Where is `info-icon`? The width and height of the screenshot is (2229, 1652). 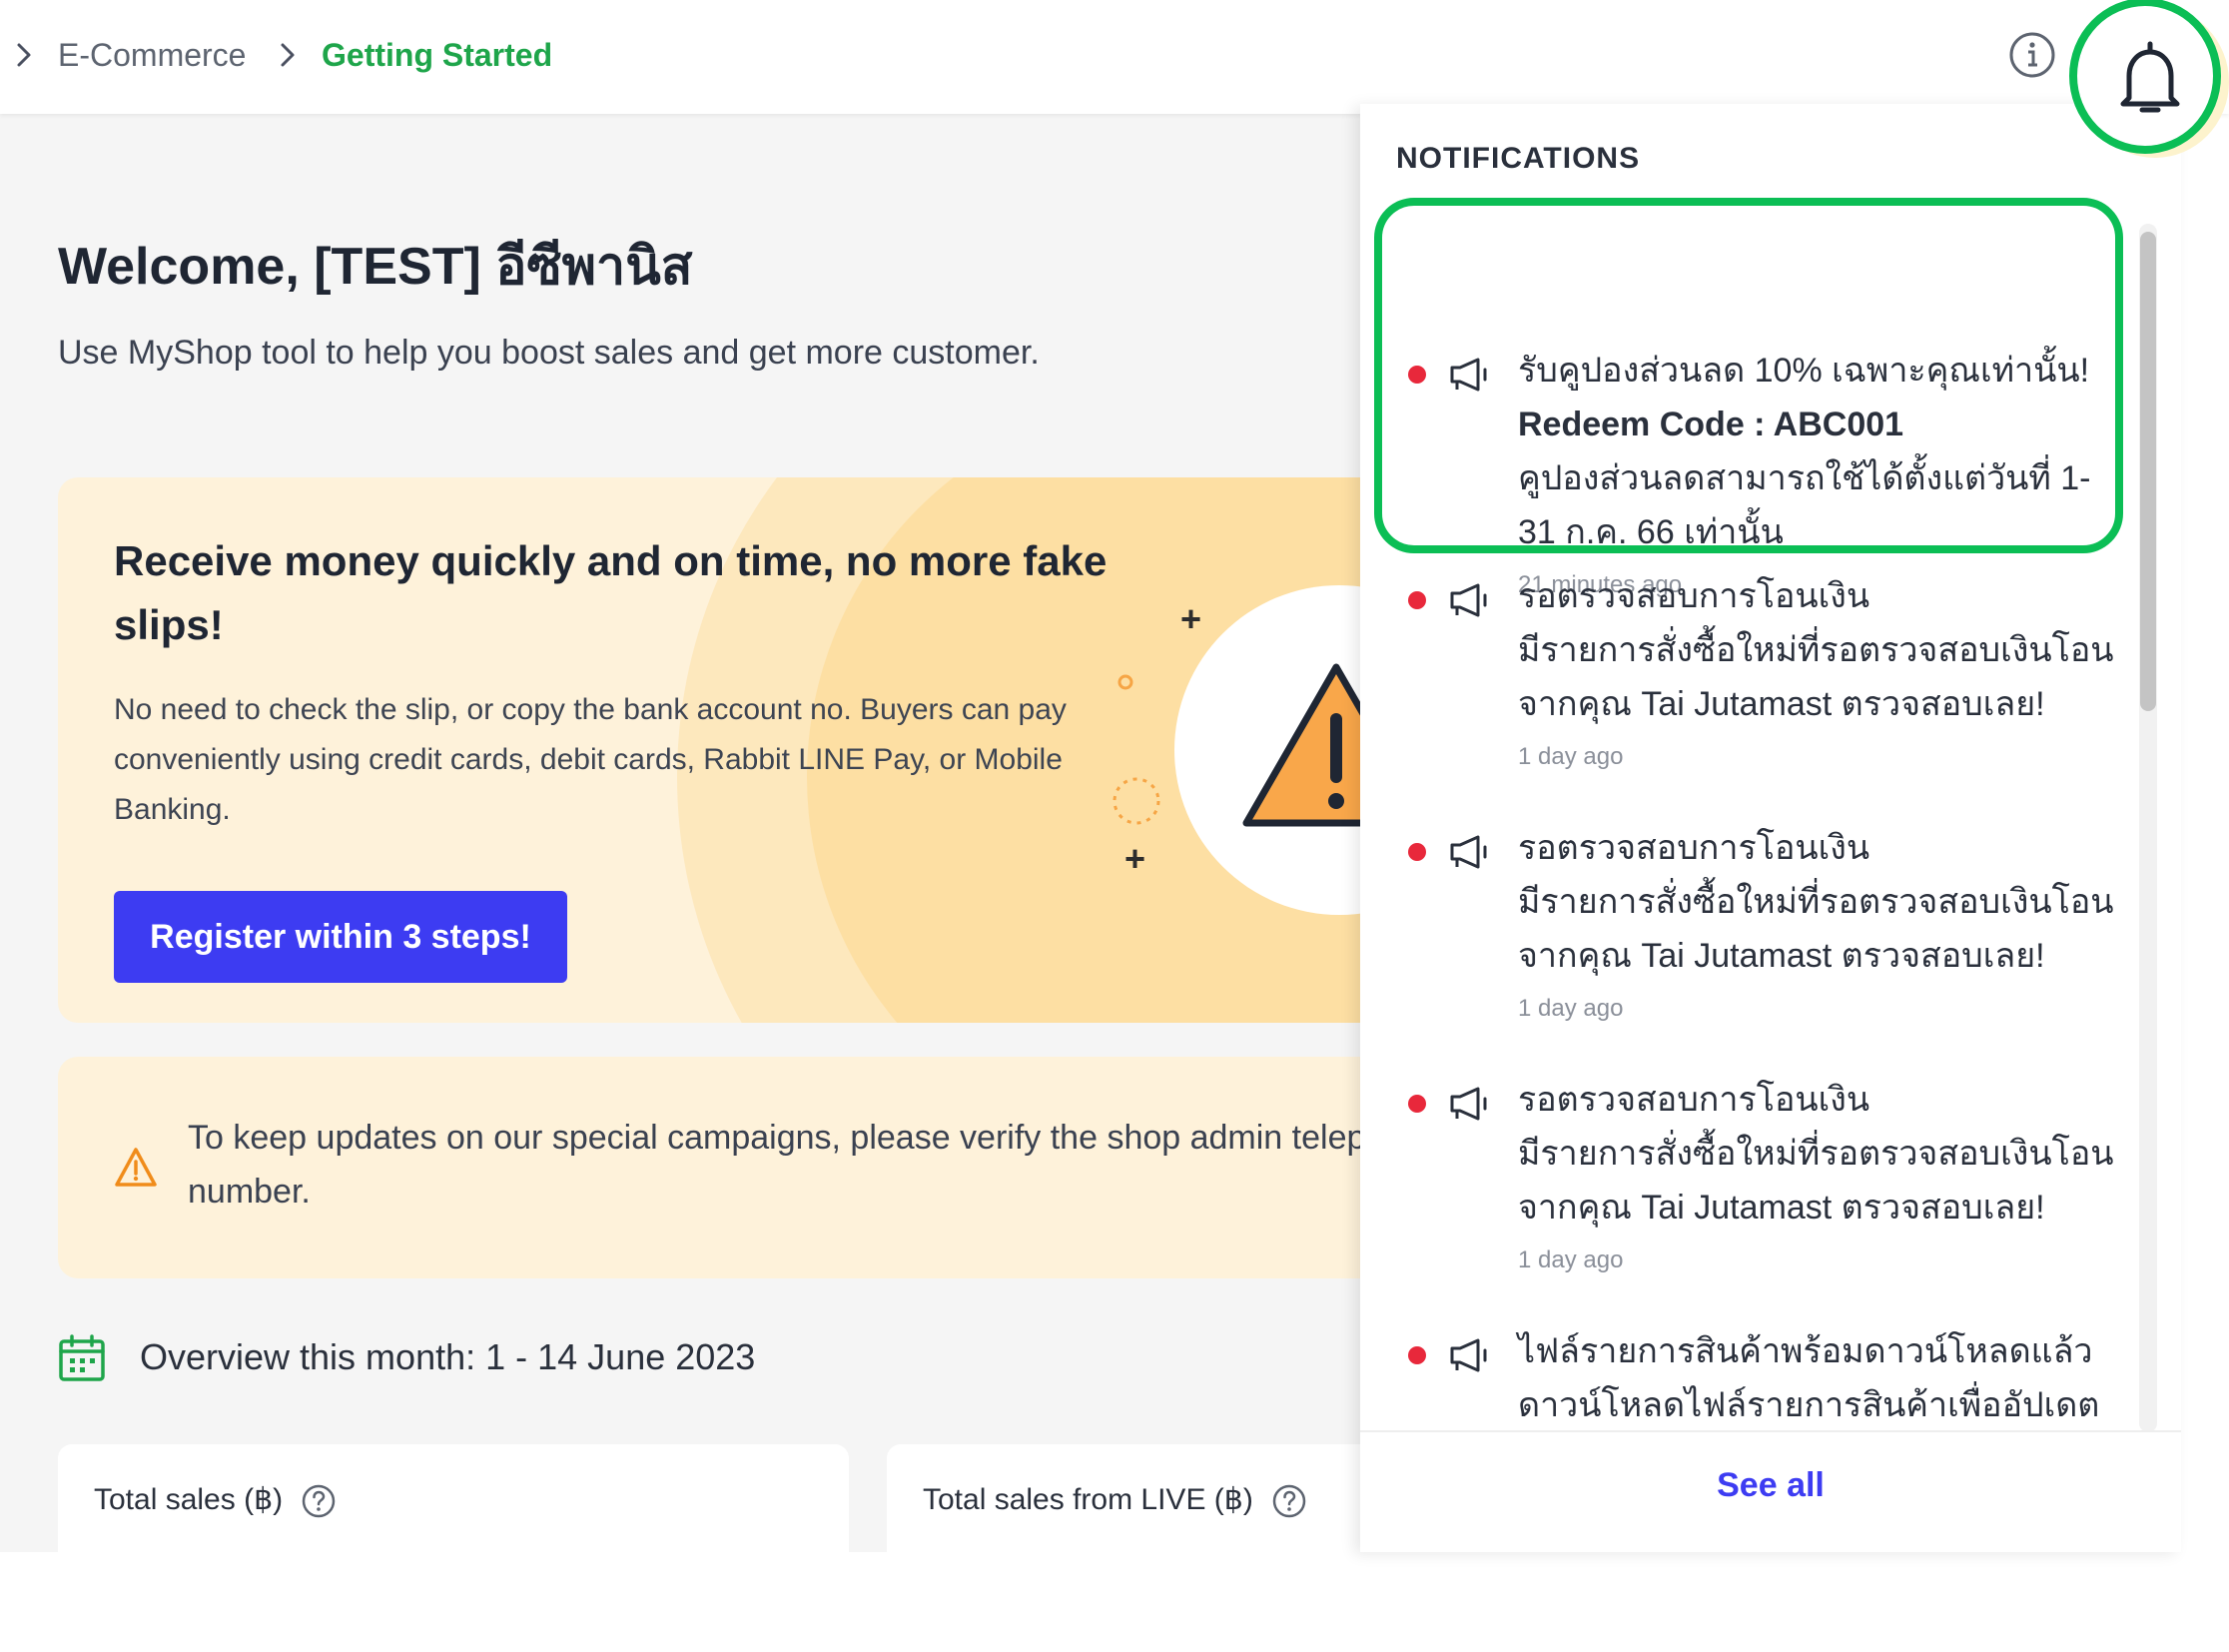
info-icon is located at coordinates (2032, 55).